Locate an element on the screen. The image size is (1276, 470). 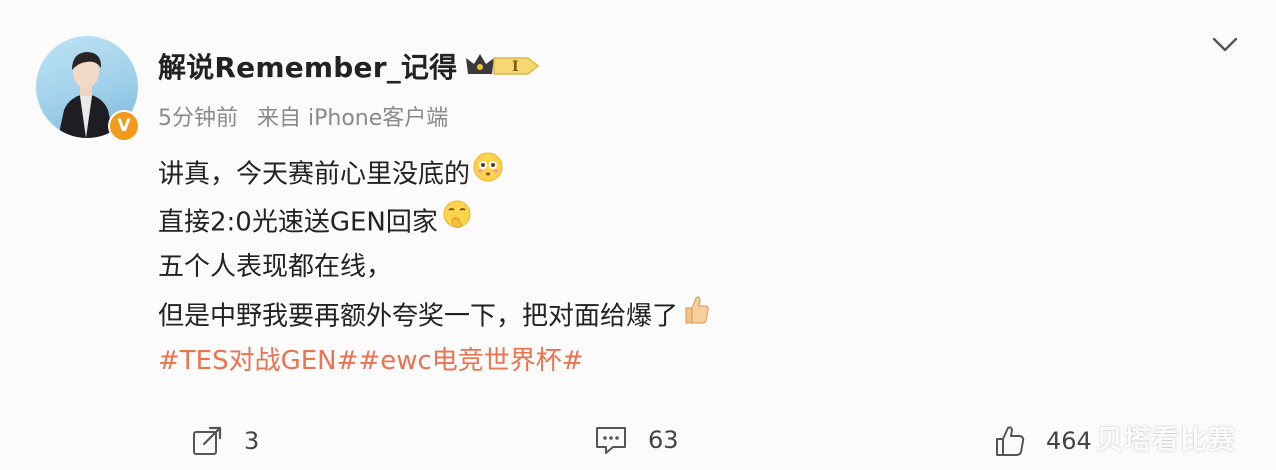
watermark: 贝塔看比赛 is located at coordinates (1166, 440).